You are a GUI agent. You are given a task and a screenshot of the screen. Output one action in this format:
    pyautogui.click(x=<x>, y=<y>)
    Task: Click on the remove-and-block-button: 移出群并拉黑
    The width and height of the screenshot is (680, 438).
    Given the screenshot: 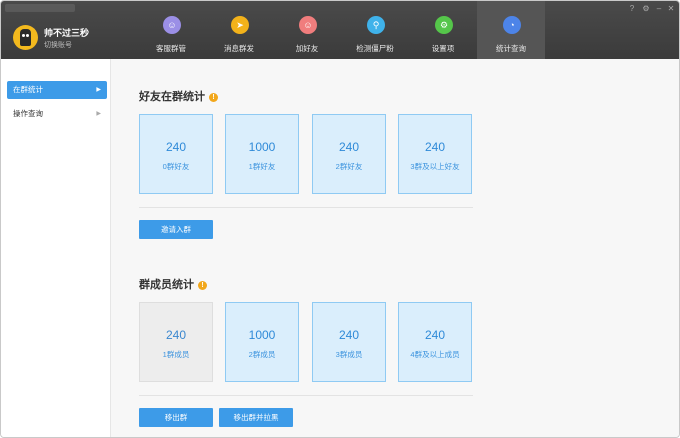 What is the action you would take?
    pyautogui.click(x=256, y=417)
    